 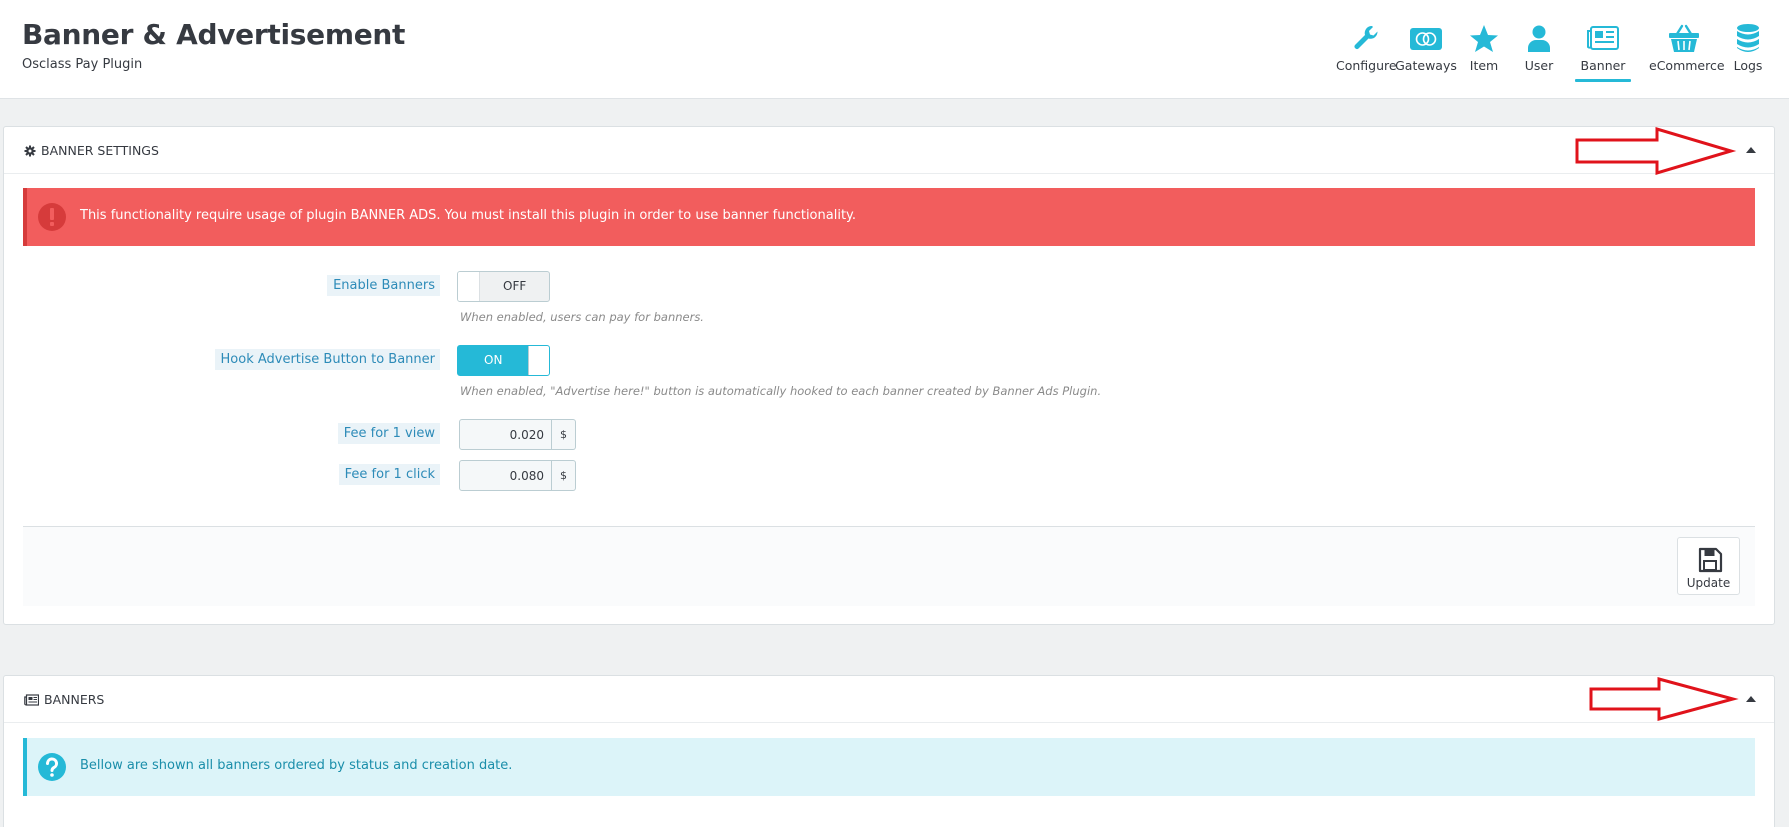 I want to click on enable-banners-help: When enabled, users can pay for banners., so click(x=582, y=317).